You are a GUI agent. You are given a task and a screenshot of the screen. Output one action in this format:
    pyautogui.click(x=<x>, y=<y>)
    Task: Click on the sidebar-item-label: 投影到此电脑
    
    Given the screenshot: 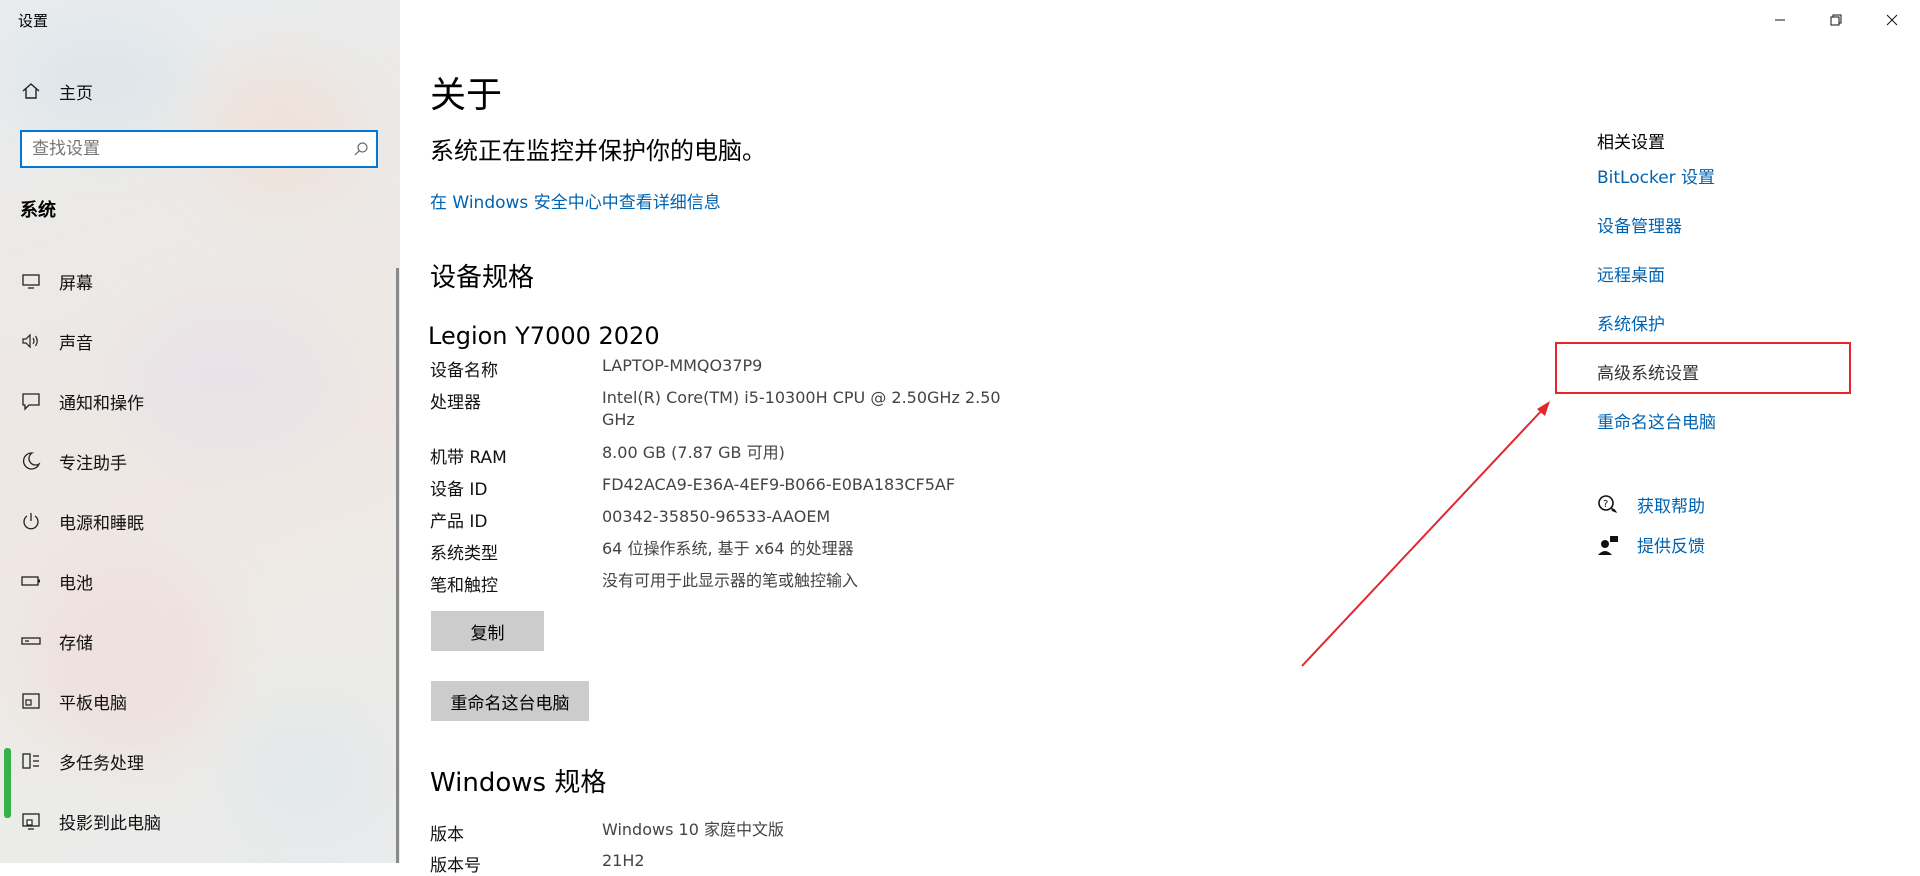 What is the action you would take?
    pyautogui.click(x=110, y=823)
    